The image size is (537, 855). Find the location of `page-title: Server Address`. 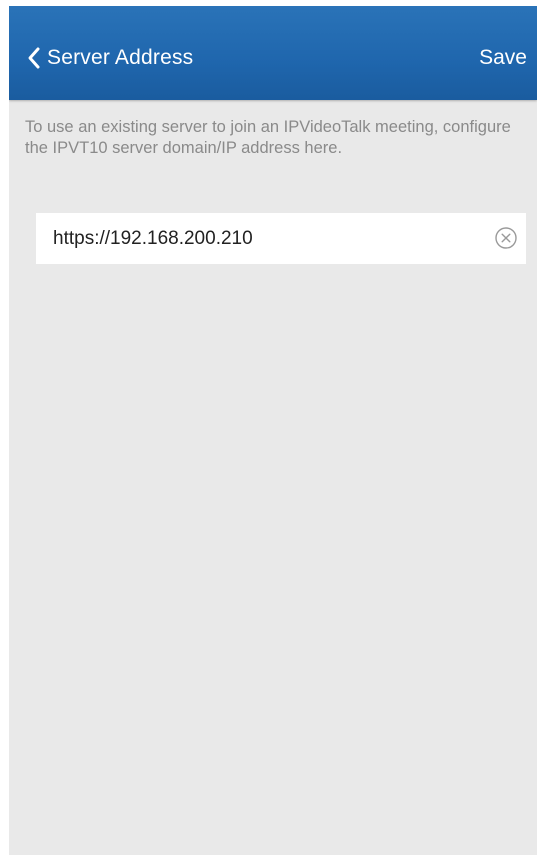

page-title: Server Address is located at coordinates (120, 57).